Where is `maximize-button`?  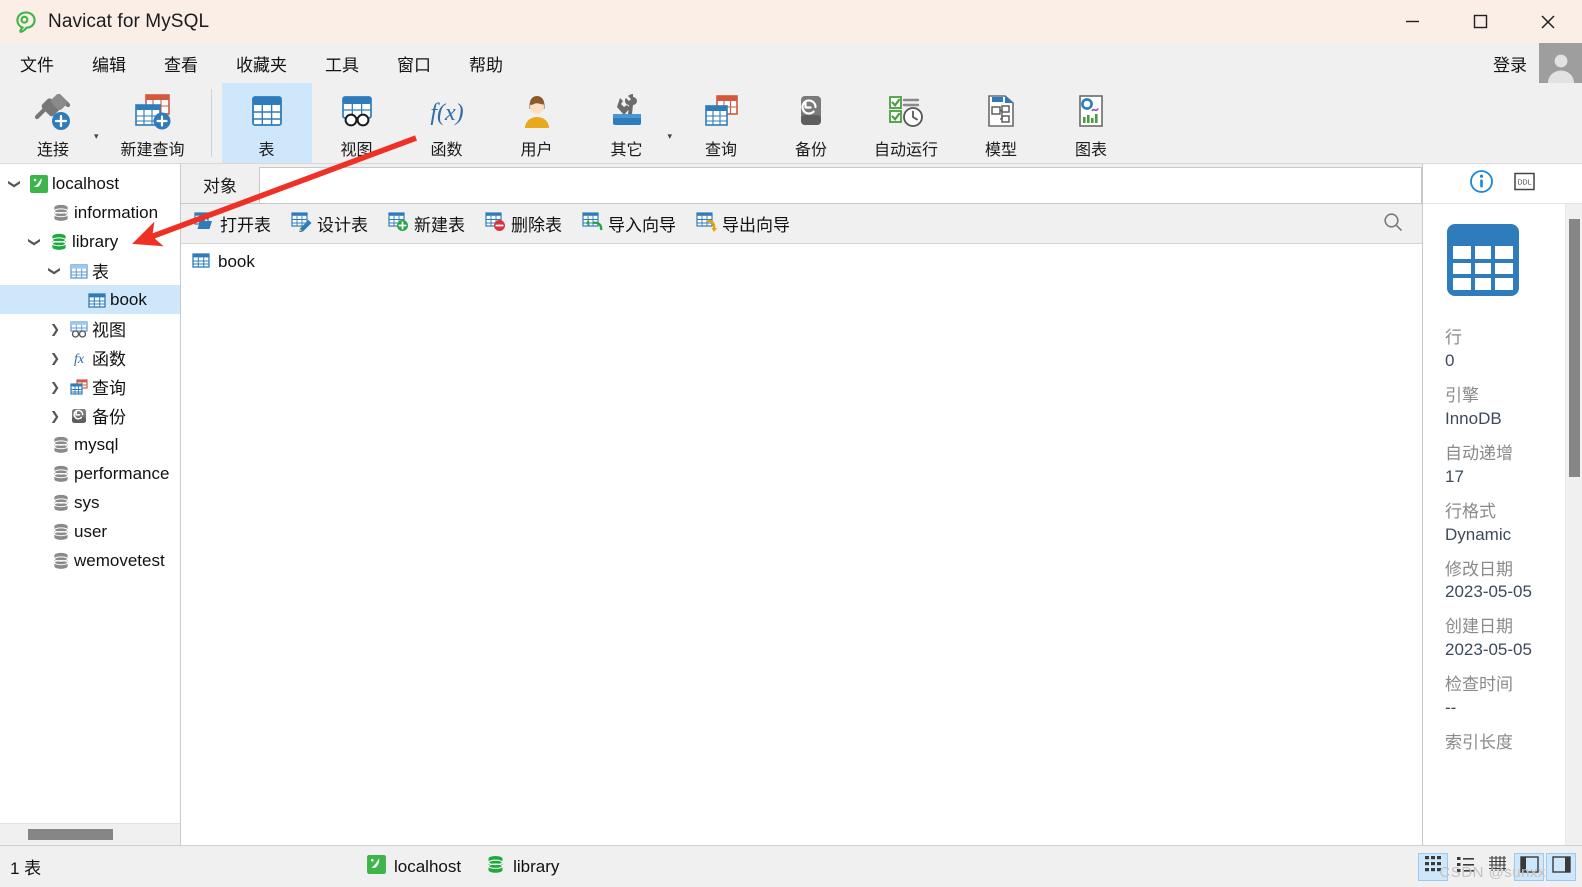 maximize-button is located at coordinates (1480, 21).